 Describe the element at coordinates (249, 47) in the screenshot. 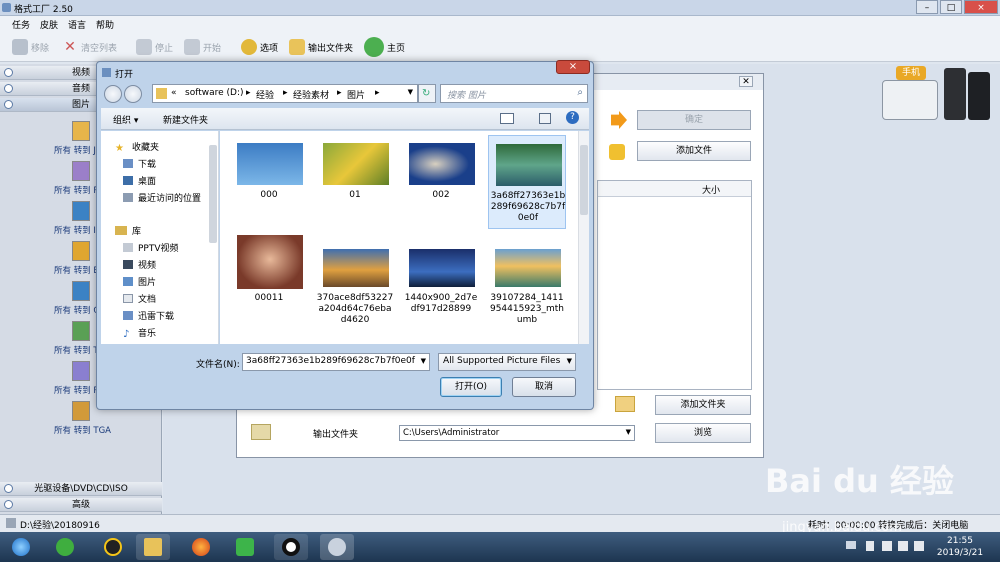

I see `gear-icon` at that location.